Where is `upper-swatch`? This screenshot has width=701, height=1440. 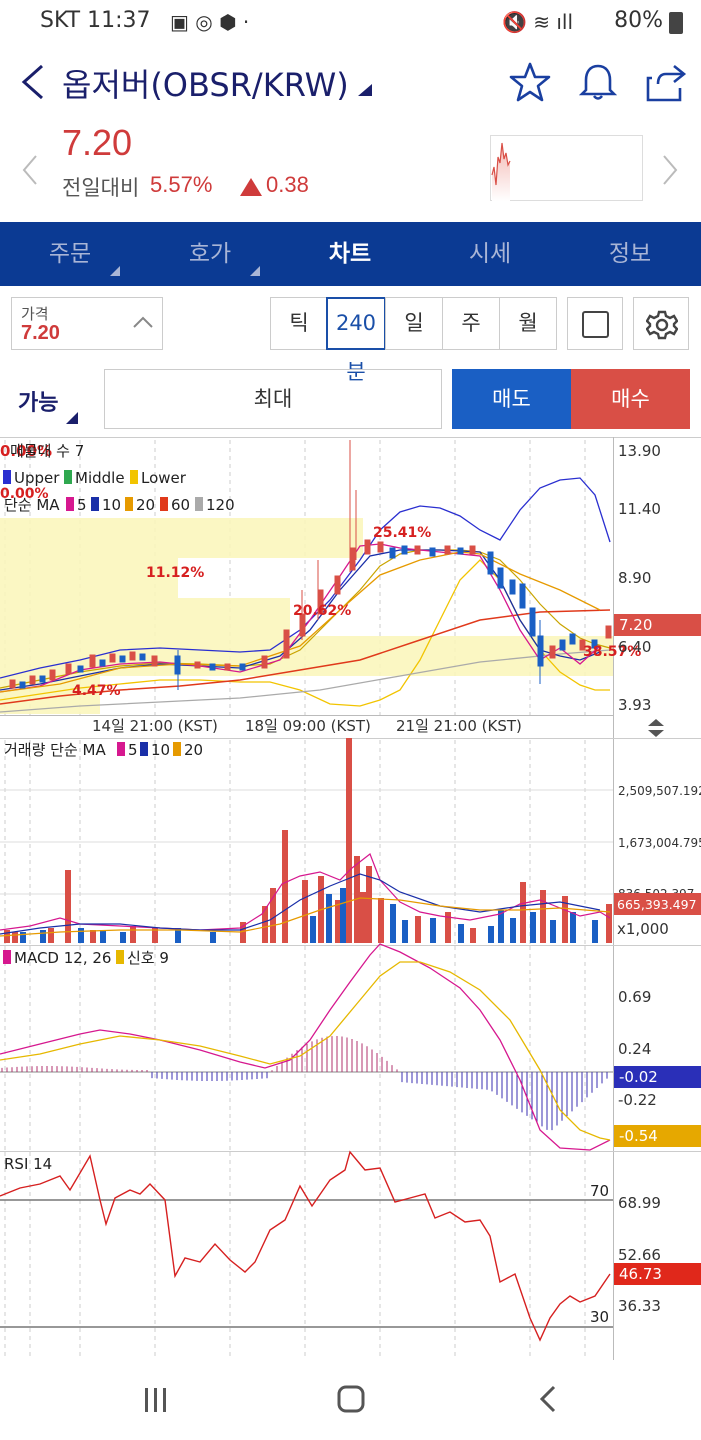 upper-swatch is located at coordinates (7, 477).